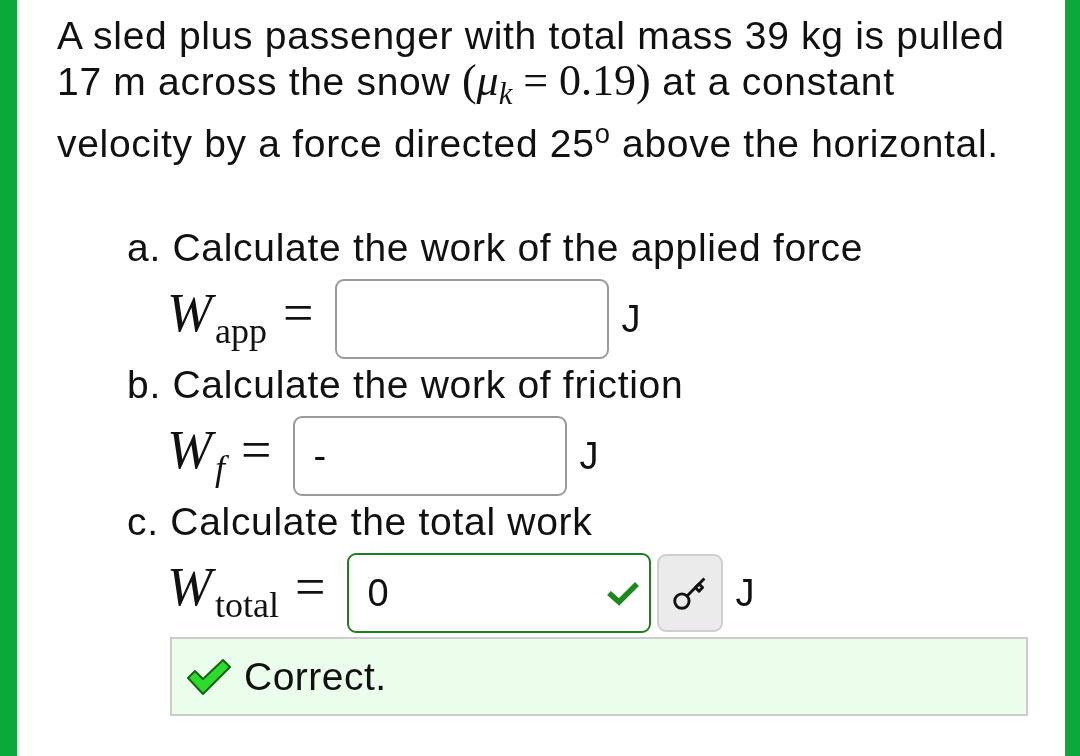  What do you see at coordinates (472, 319) in the screenshot?
I see `answer-field` at bounding box center [472, 319].